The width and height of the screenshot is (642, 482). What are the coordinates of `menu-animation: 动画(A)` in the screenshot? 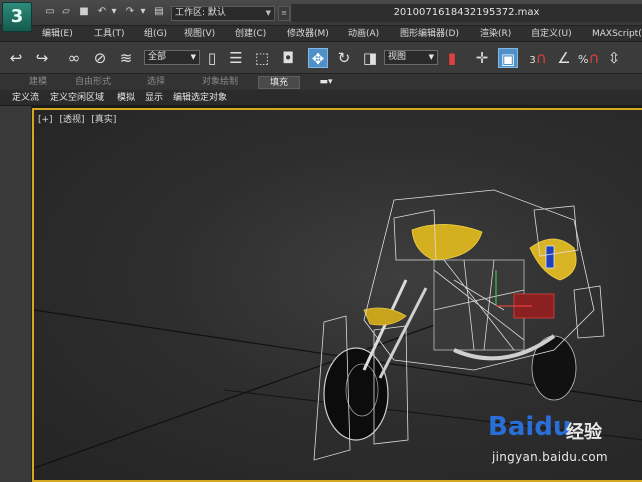 It's located at (363, 34).